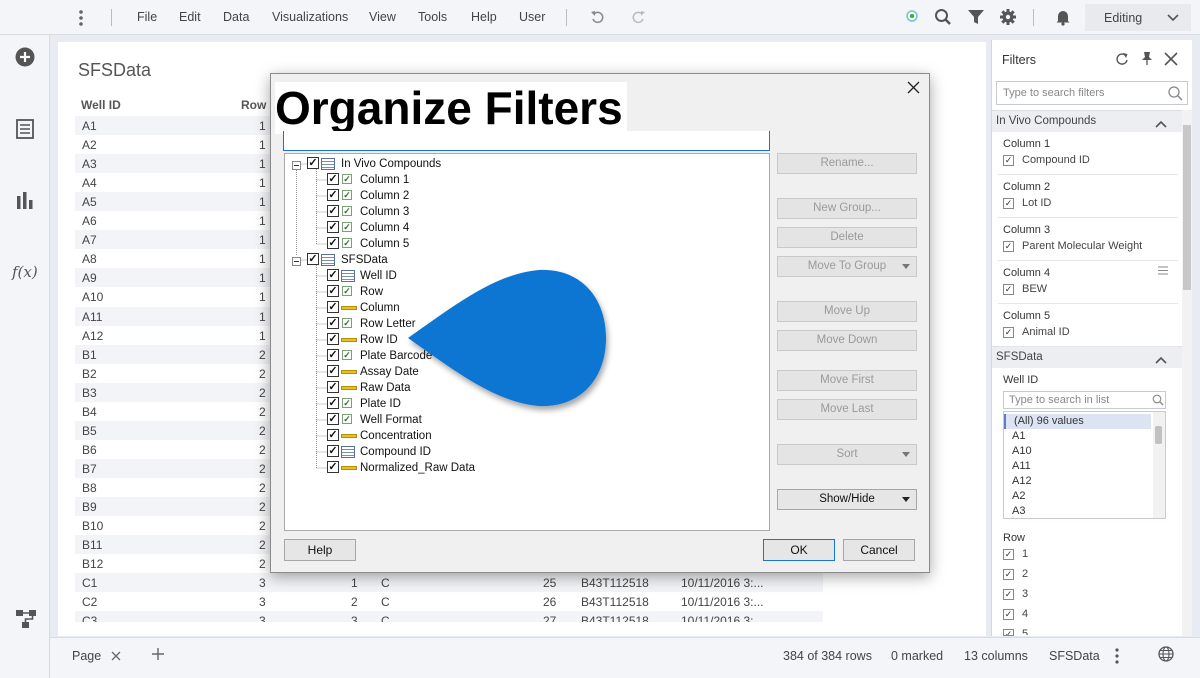 This screenshot has height=678, width=1200. I want to click on tree-item-label: Column 3, so click(384, 212).